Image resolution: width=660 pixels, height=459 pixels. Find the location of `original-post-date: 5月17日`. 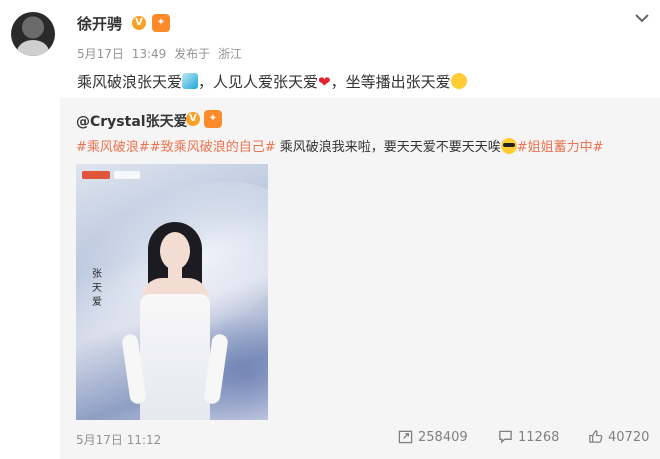

original-post-date: 5月17日 is located at coordinates (99, 440).